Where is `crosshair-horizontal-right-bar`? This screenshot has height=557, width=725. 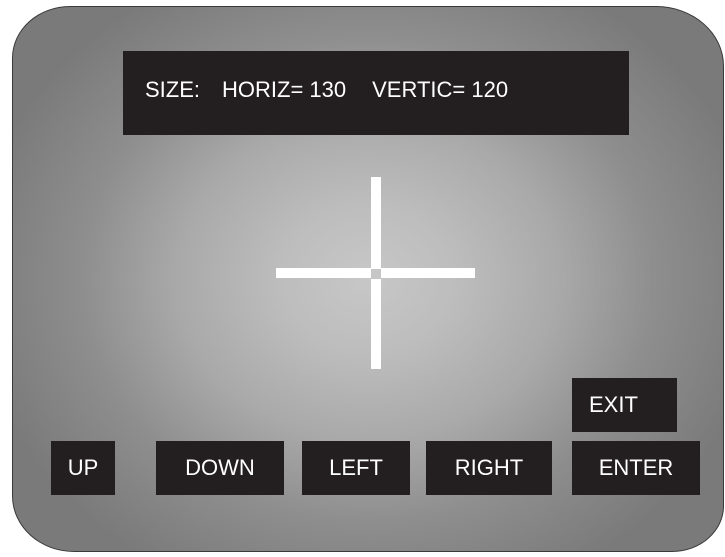
crosshair-horizontal-right-bar is located at coordinates (428, 273).